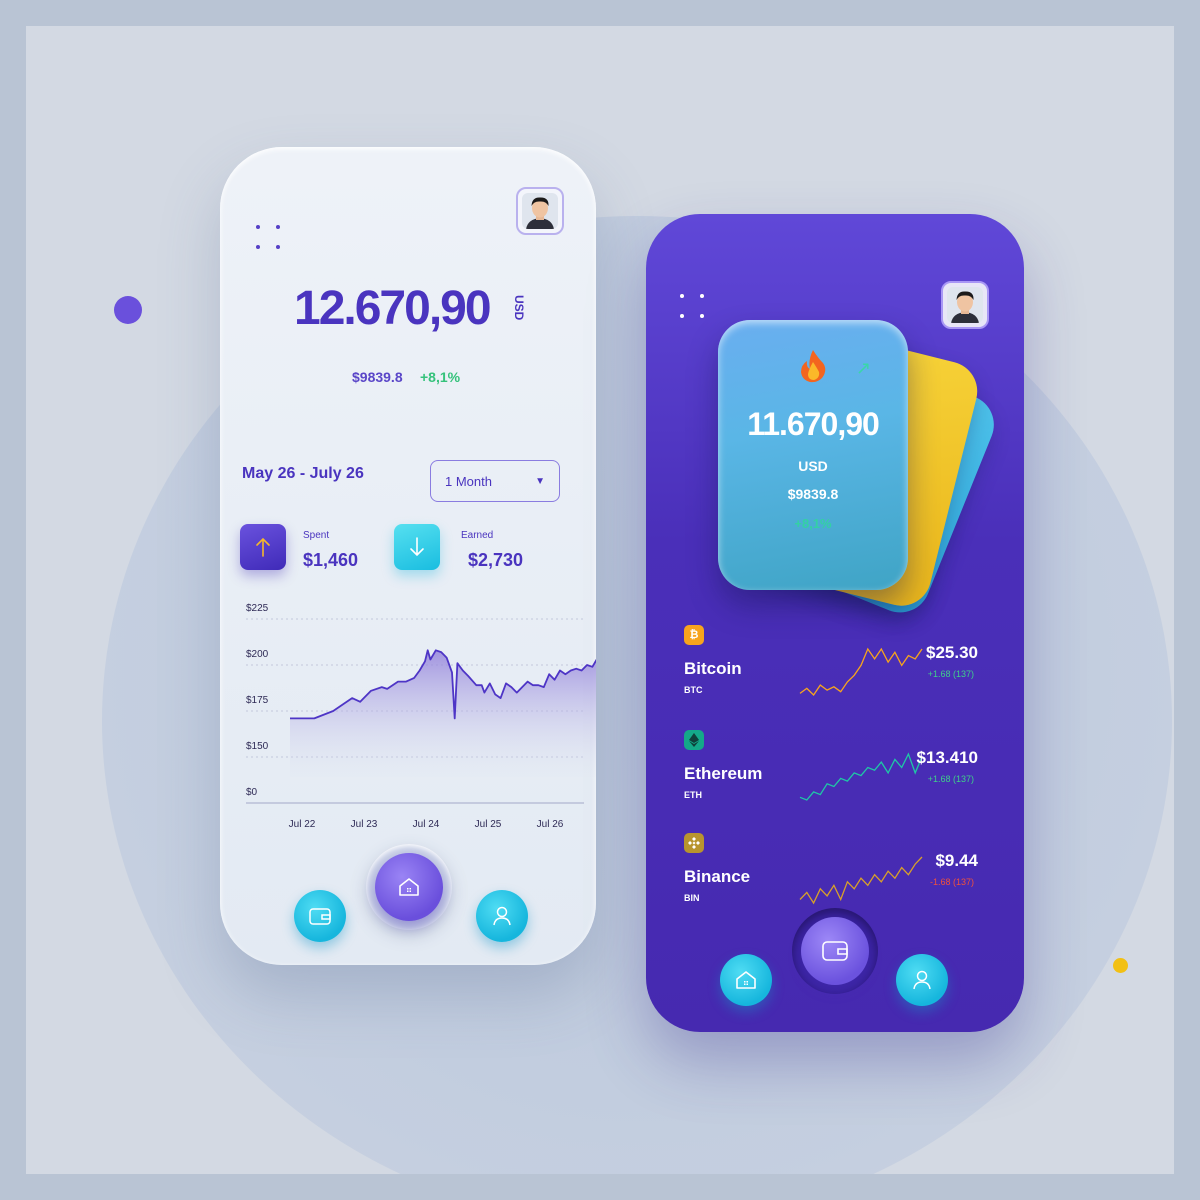 This screenshot has width=1200, height=1200. What do you see at coordinates (540, 481) in the screenshot?
I see `caret-down-icon: ▼` at bounding box center [540, 481].